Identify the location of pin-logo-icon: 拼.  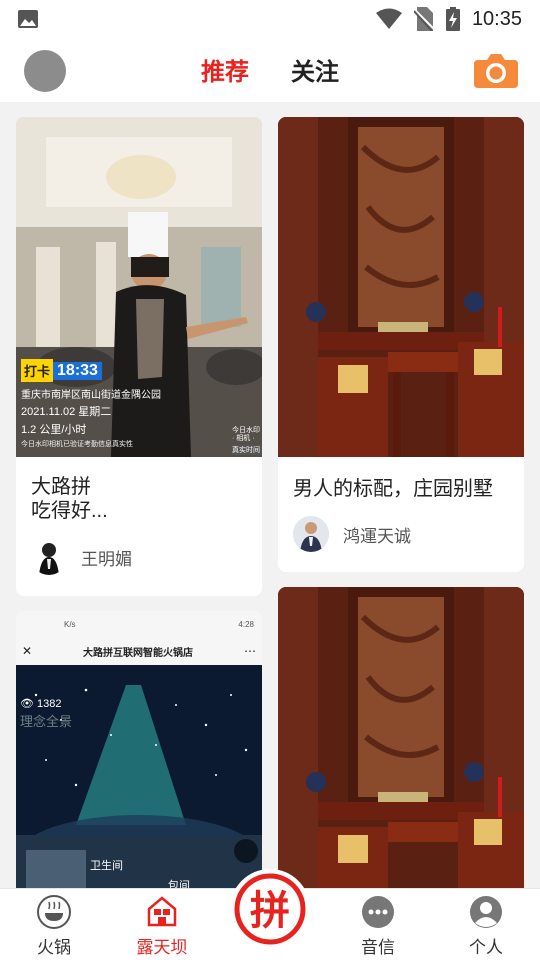
(270, 909).